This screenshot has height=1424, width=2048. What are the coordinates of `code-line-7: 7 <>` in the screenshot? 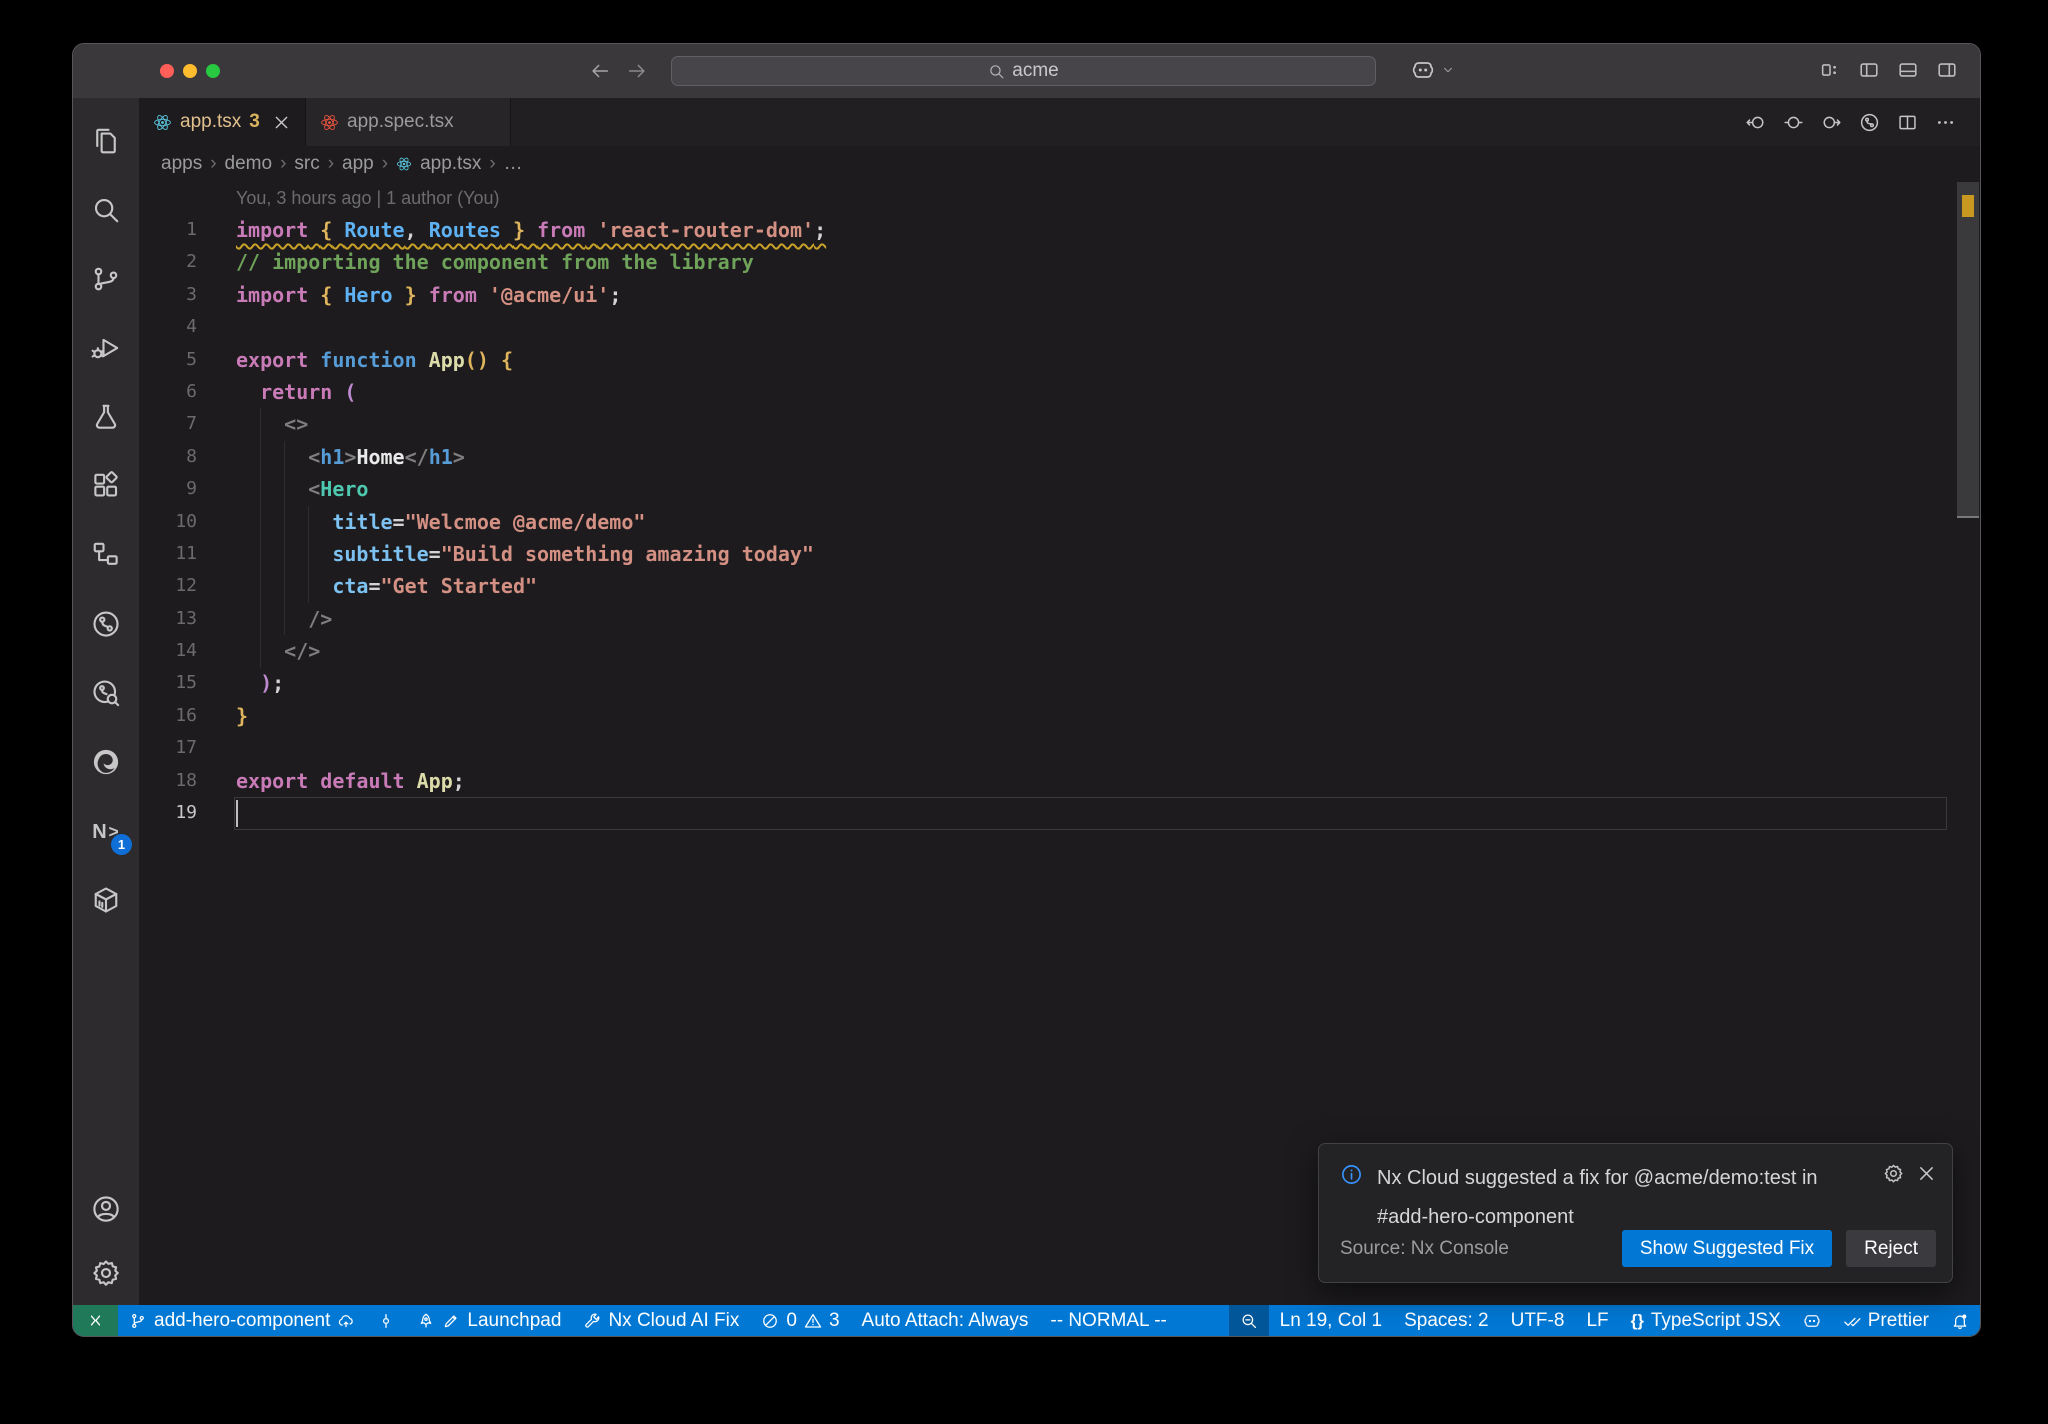 It's located at (1059, 424).